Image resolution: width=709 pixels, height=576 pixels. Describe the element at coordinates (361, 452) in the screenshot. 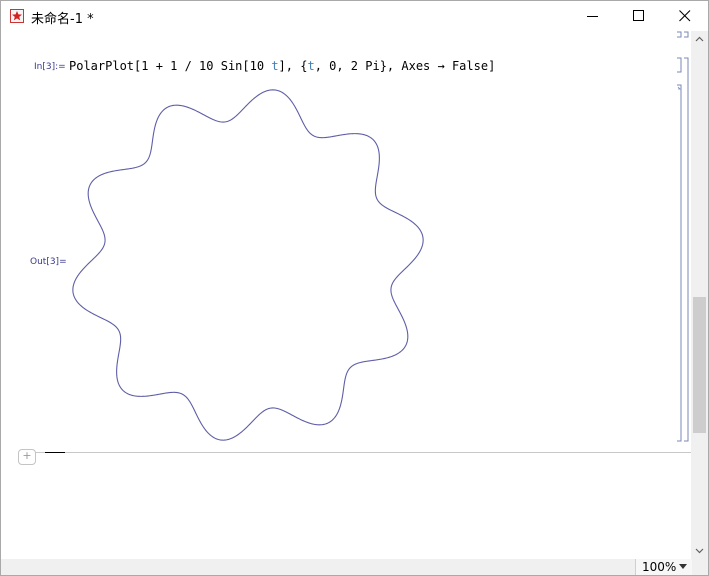

I see `cell-insertion-line` at that location.